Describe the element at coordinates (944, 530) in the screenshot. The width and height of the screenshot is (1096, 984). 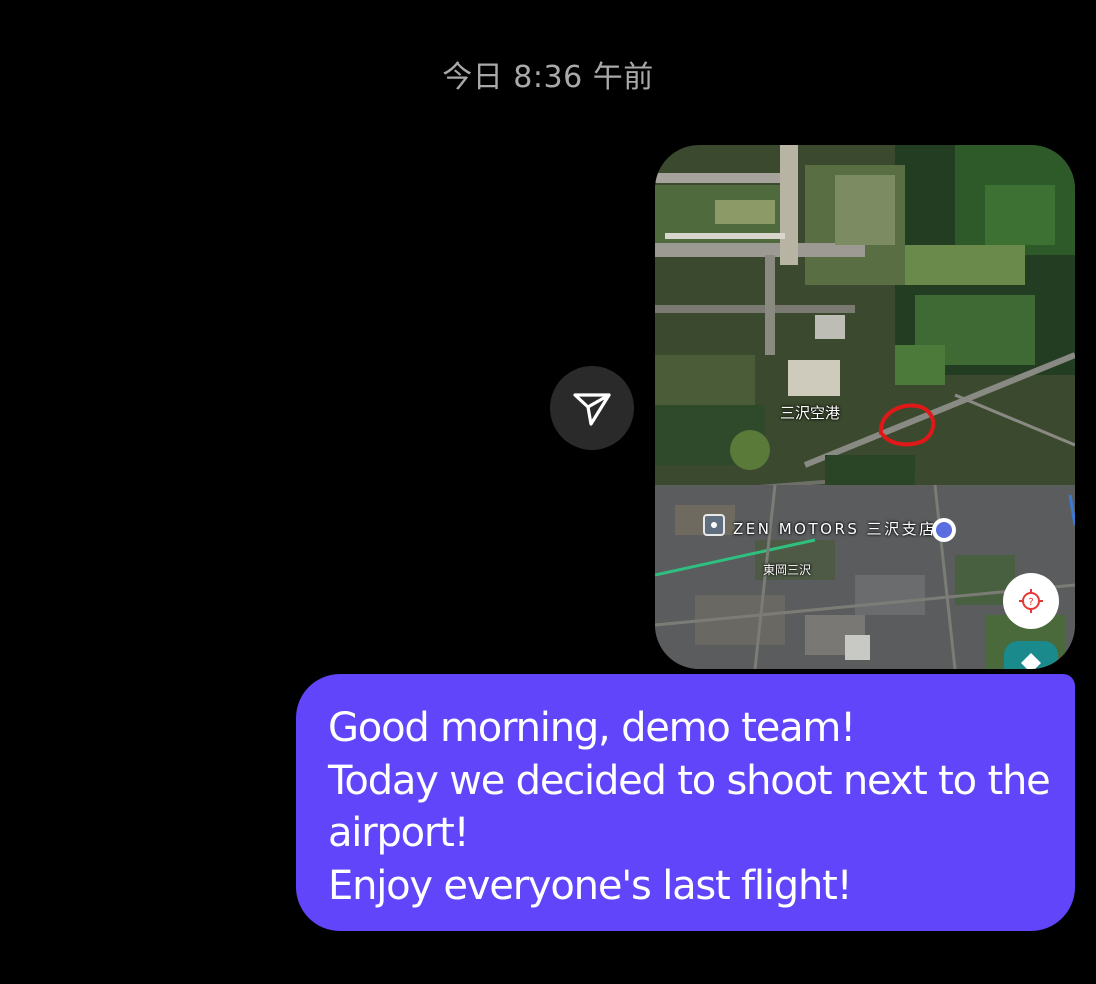
I see `gas-station-pin-icon` at that location.